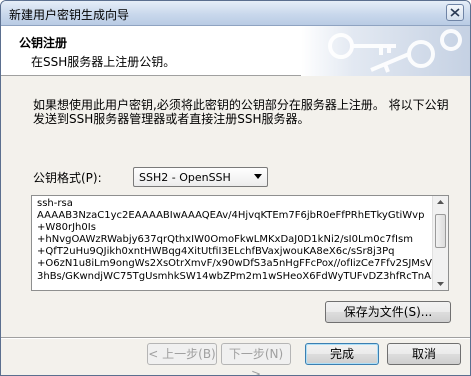  I want to click on page-title: 公钥注册, so click(43, 43).